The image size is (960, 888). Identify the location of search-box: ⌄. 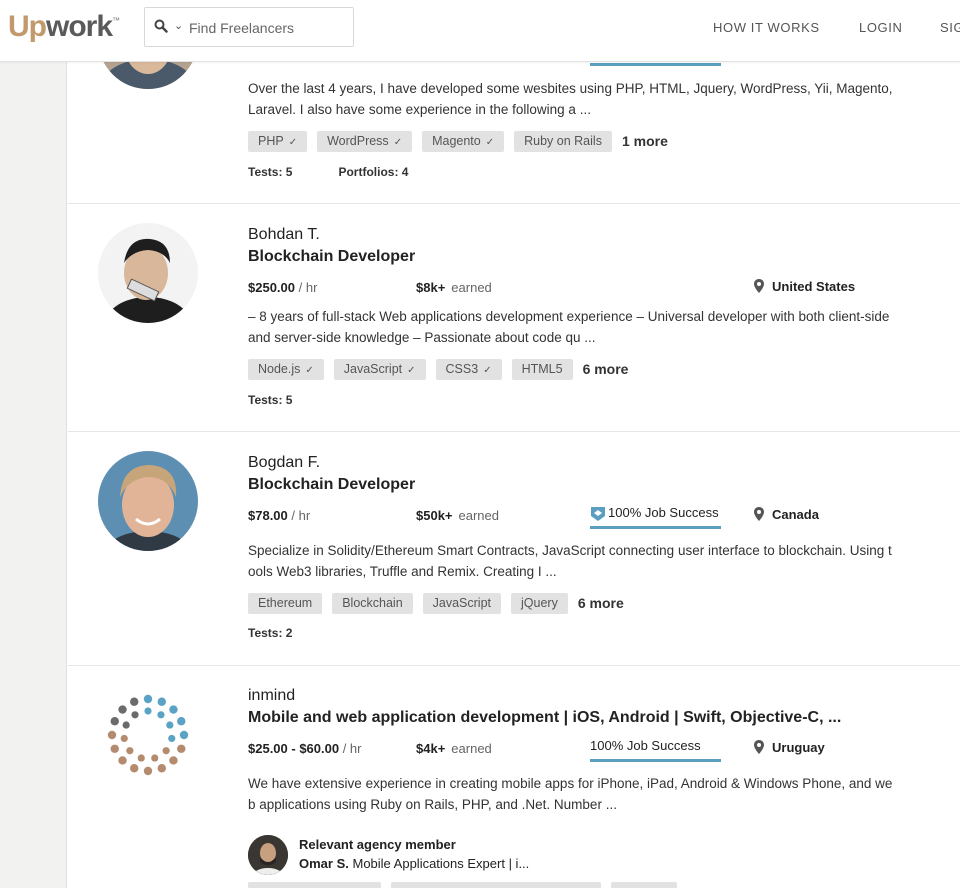
(249, 27).